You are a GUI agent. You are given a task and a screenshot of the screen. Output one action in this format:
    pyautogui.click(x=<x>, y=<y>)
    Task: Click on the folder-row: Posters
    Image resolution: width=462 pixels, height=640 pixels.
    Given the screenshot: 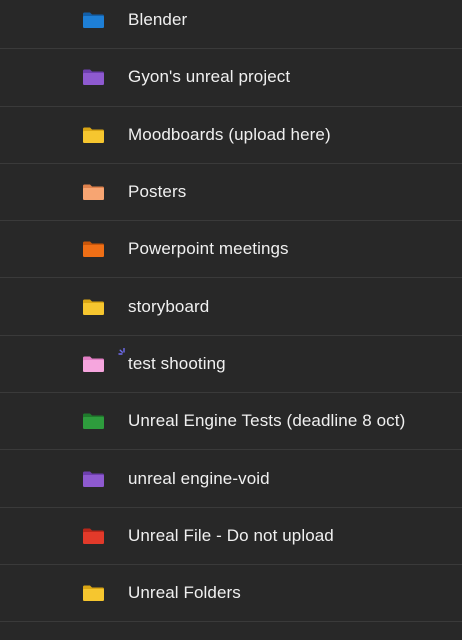 What is the action you would take?
    pyautogui.click(x=231, y=193)
    